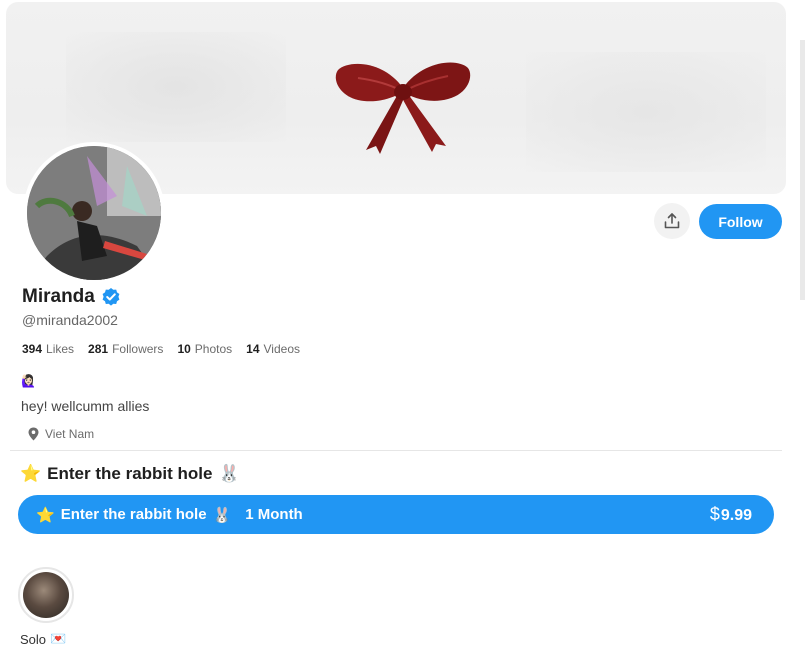 This screenshot has width=805, height=661. What do you see at coordinates (403, 108) in the screenshot?
I see `ribbon-bow-image` at bounding box center [403, 108].